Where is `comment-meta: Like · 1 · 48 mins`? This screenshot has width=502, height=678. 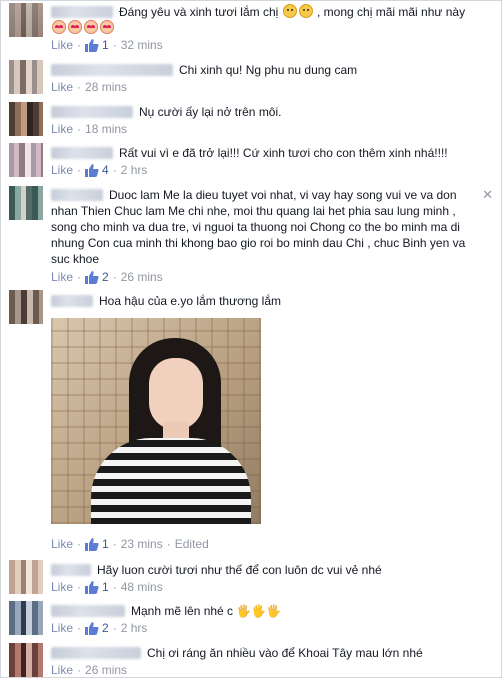
comment-meta: Like · 1 · 48 mins is located at coordinates (107, 587).